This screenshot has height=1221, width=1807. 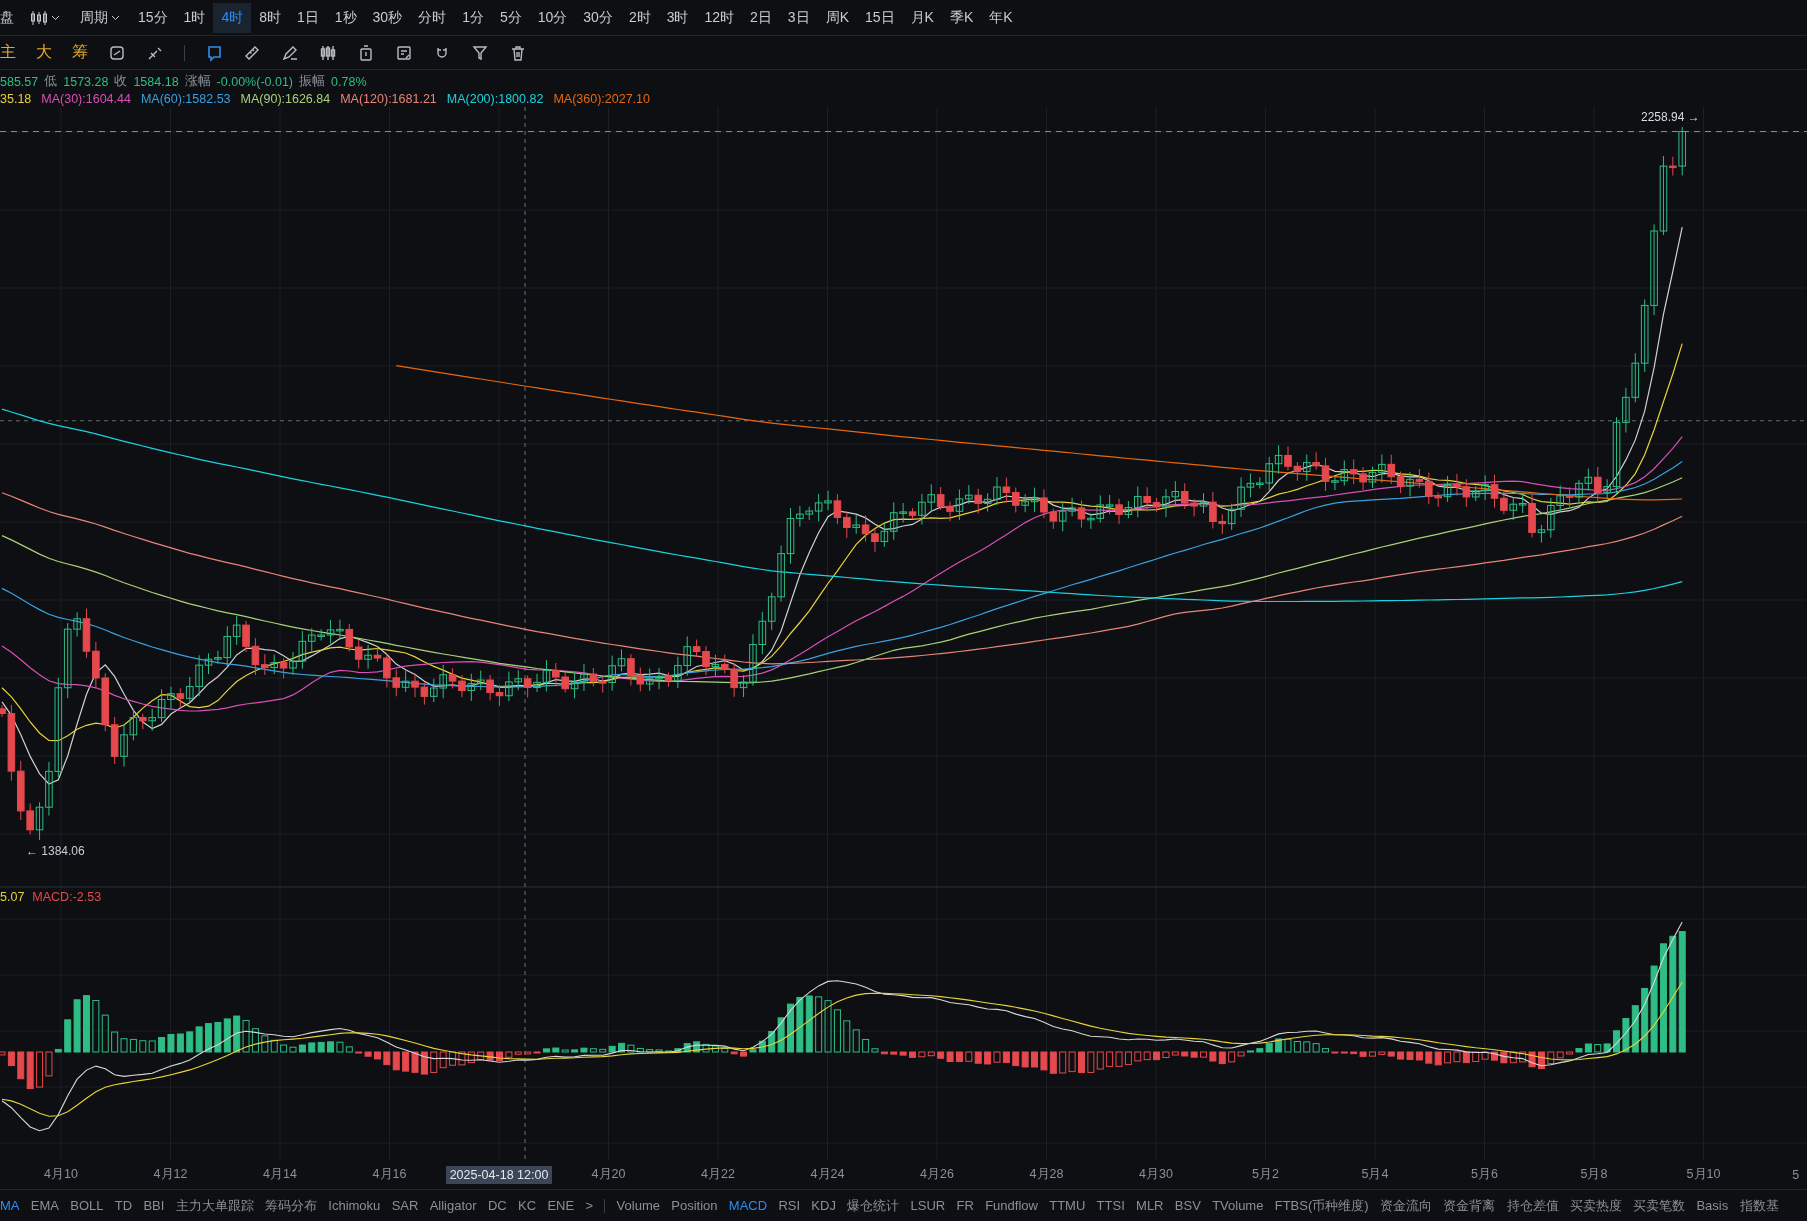 What do you see at coordinates (270, 17) in the screenshot?
I see `interval-tab: 8时` at bounding box center [270, 17].